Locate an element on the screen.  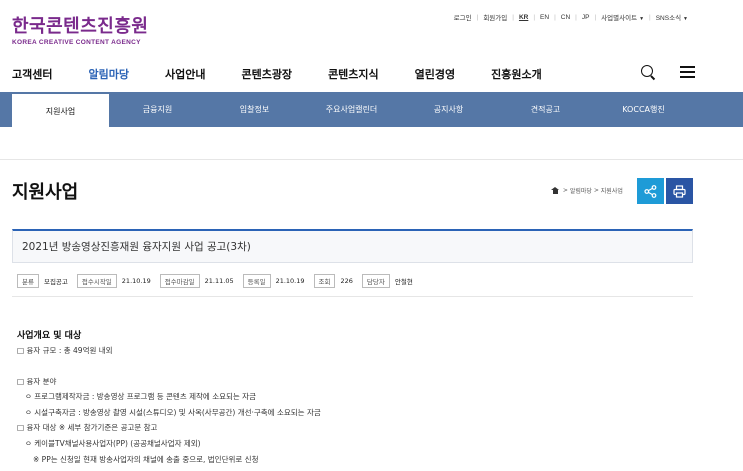
post-title: 2021년 방송영상진흥재원 융자지원 사업 공고(3차) is located at coordinates (352, 246).